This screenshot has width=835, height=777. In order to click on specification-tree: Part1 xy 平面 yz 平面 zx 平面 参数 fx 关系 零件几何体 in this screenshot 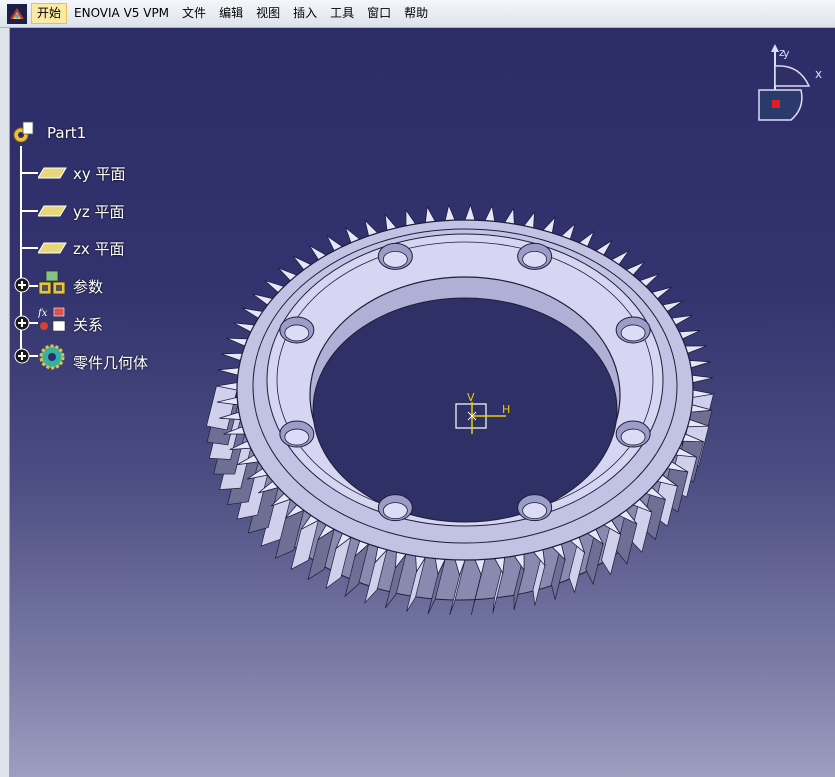, I will do `click(95, 247)`.